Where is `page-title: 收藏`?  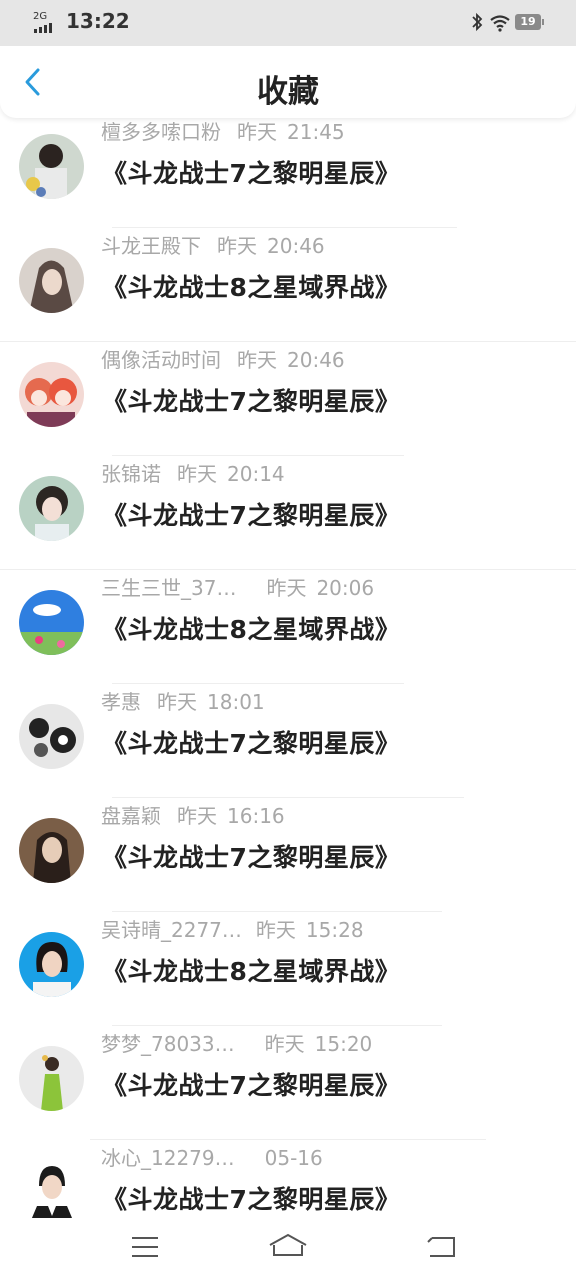 page-title: 收藏 is located at coordinates (288, 92).